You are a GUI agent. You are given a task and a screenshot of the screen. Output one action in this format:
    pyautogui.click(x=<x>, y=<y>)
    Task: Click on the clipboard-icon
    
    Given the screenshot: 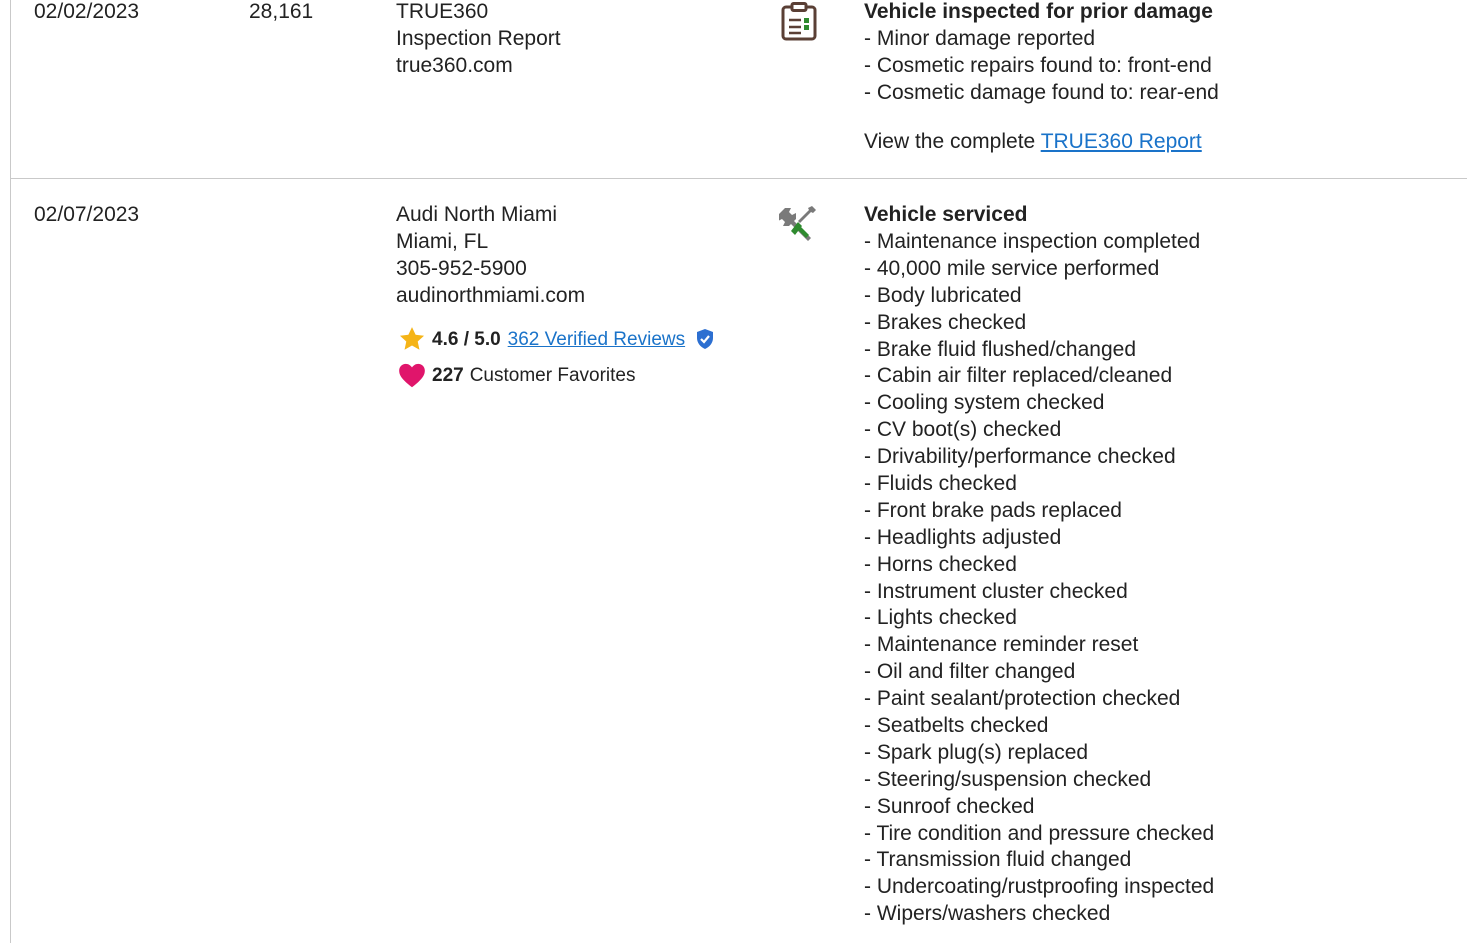 What is the action you would take?
    pyautogui.click(x=799, y=22)
    